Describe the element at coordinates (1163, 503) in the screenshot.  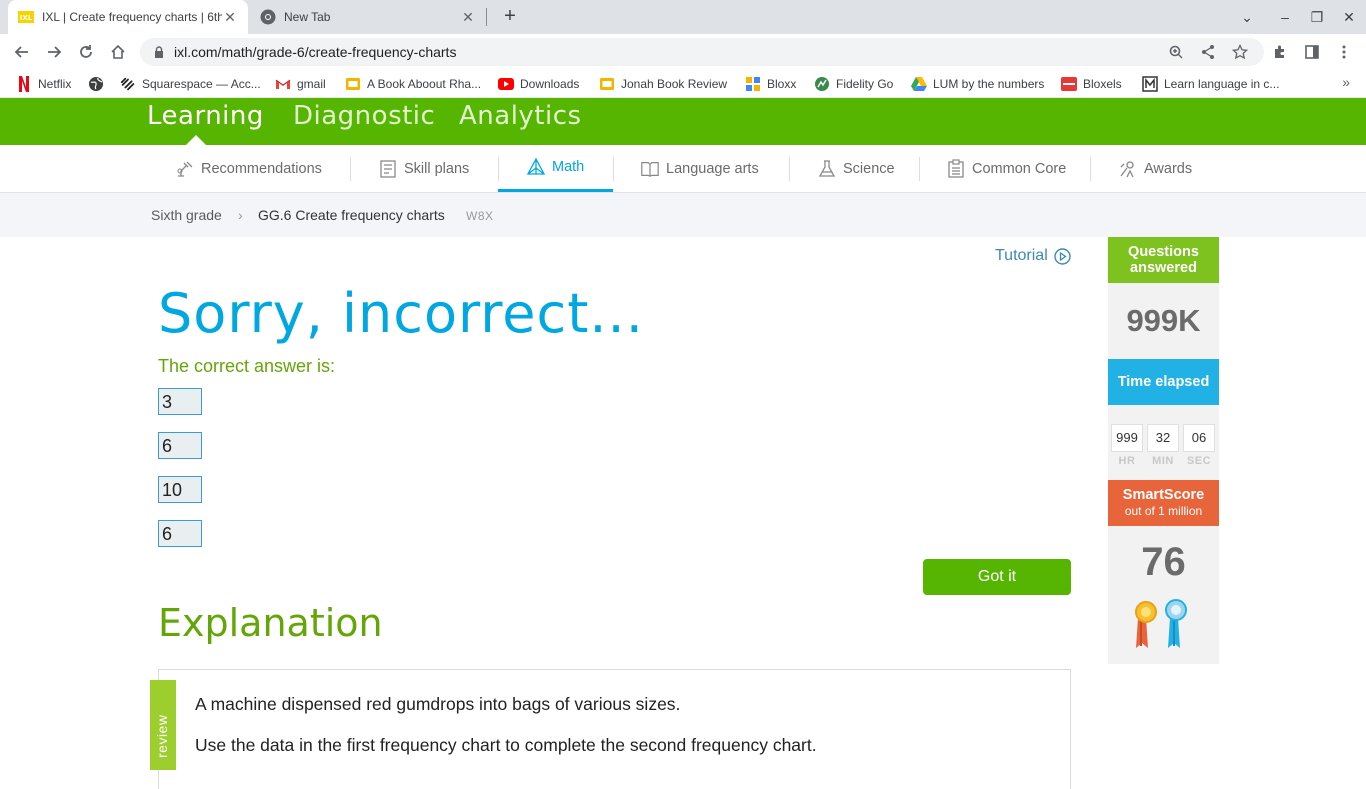
I see `smartscore-header: SmartScore out of 1 million` at that location.